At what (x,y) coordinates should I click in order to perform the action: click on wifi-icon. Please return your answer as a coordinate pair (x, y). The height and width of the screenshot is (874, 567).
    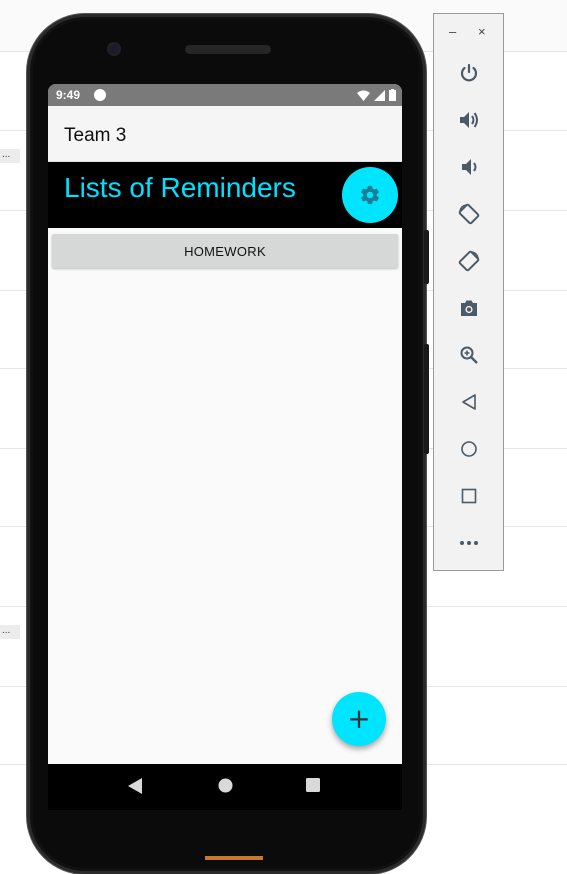
    Looking at the image, I should click on (363, 95).